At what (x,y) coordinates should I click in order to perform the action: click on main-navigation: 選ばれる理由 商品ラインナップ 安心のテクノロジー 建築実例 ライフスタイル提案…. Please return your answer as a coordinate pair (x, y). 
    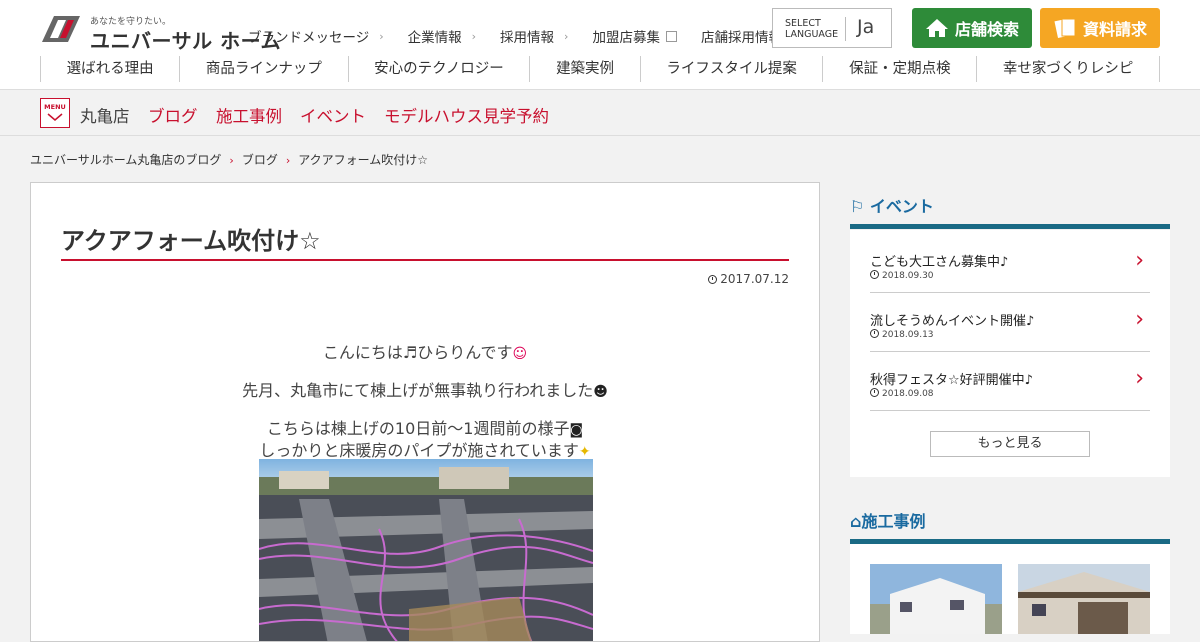
    Looking at the image, I should click on (600, 69).